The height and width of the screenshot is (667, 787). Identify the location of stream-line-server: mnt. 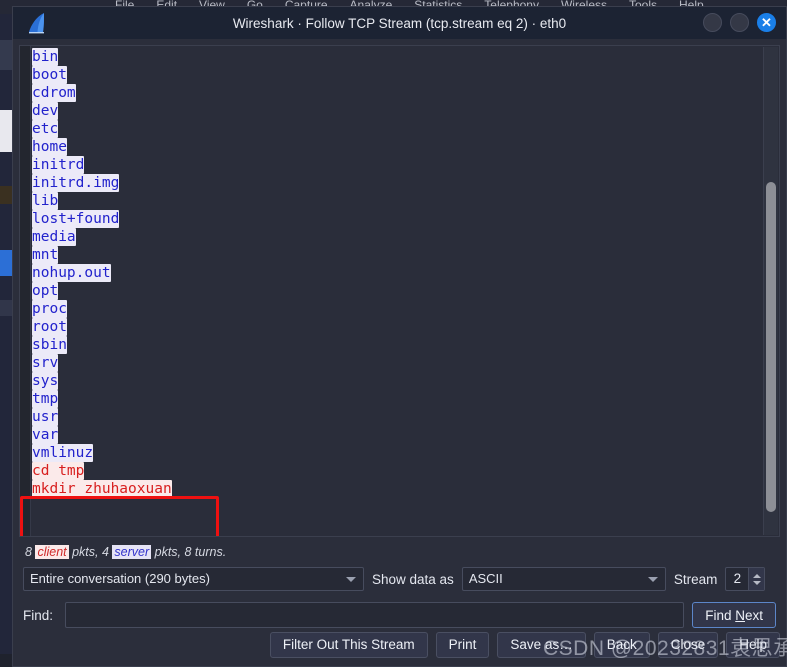
(395, 255).